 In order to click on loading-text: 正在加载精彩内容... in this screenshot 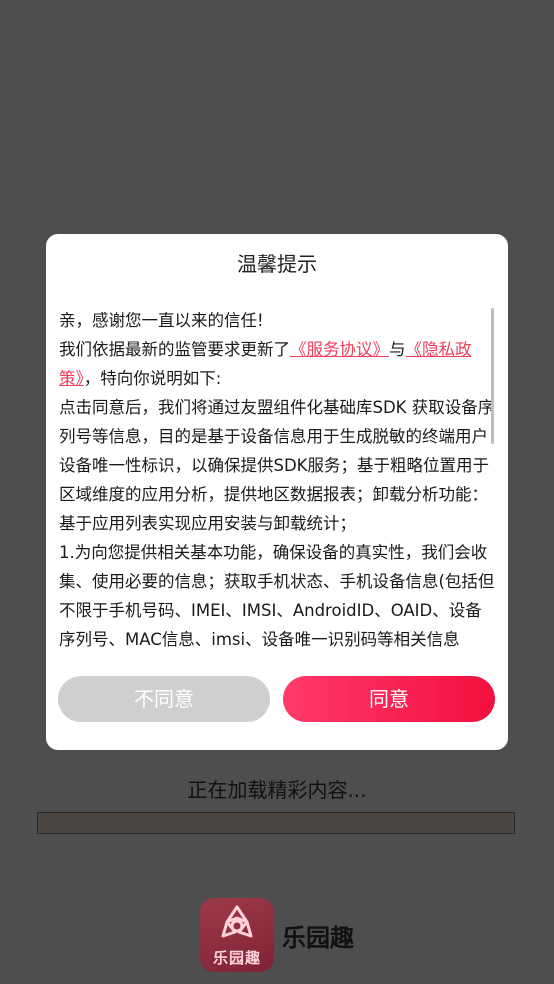, I will do `click(277, 790)`.